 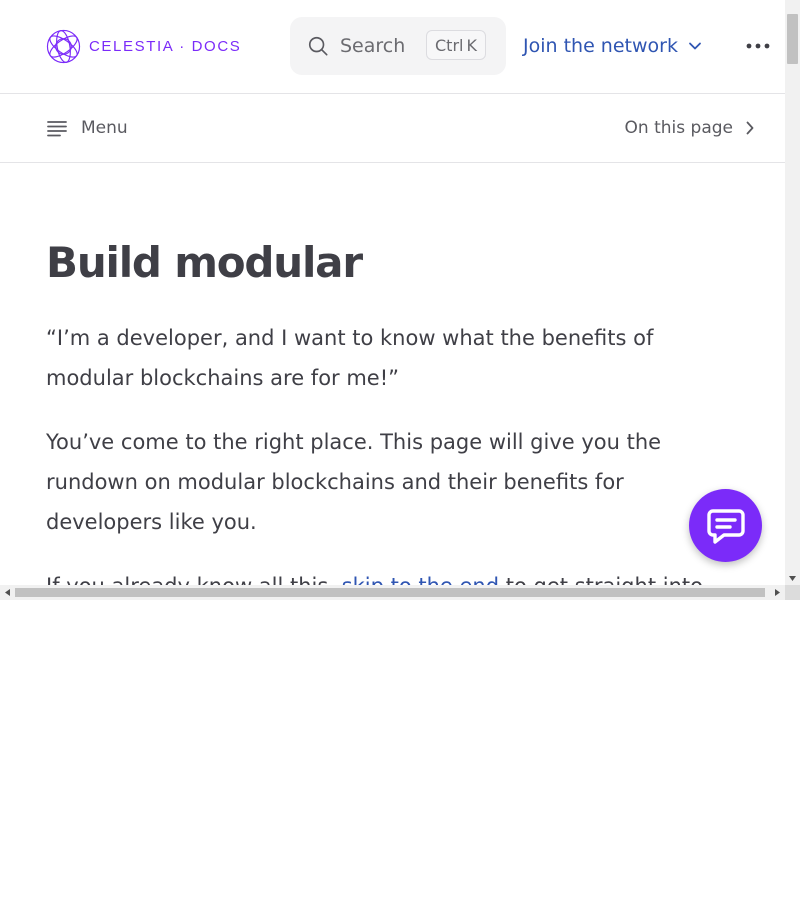 I want to click on scrollbar-corner, so click(x=792, y=592).